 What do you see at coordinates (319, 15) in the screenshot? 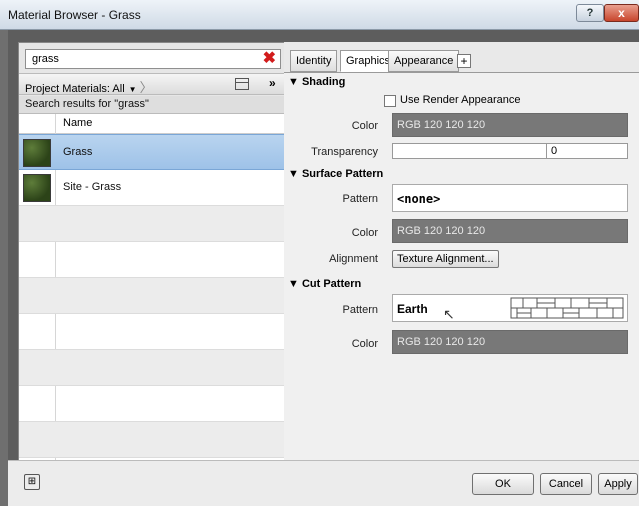
I see `title-bar: Material Browser - Grass ? x` at bounding box center [319, 15].